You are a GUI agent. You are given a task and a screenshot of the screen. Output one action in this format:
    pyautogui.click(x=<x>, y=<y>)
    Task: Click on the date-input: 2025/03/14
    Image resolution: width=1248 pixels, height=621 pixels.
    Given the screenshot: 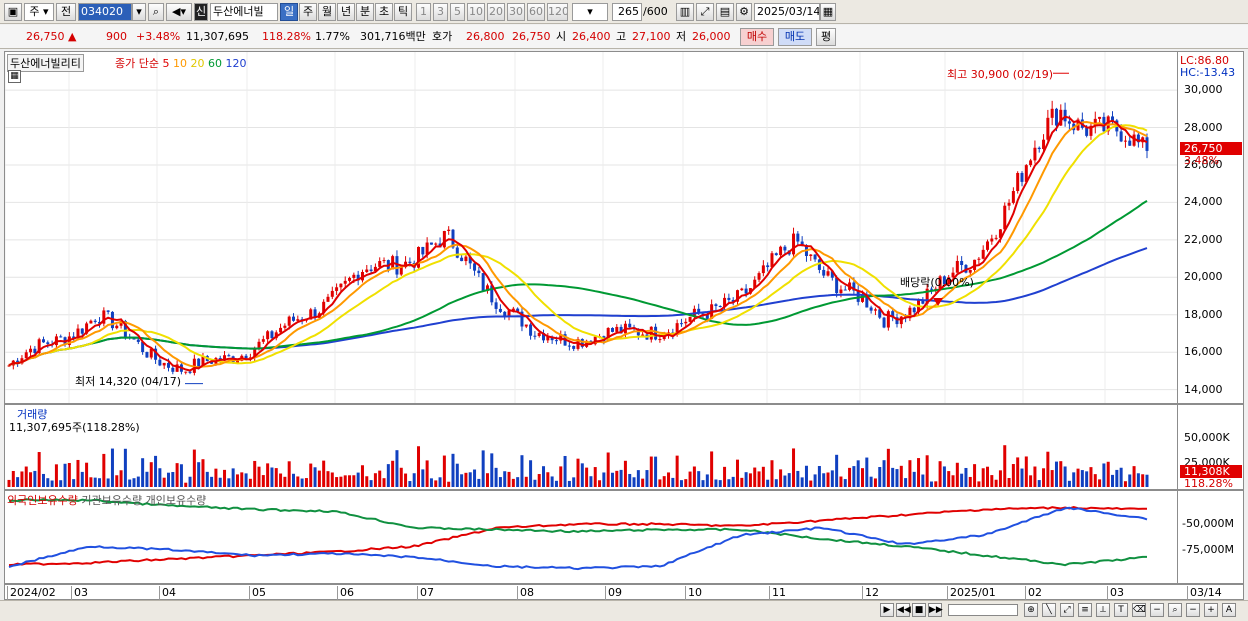 What is the action you would take?
    pyautogui.click(x=787, y=12)
    